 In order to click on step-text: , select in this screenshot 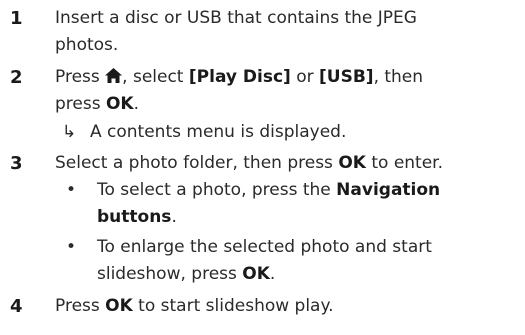, I will do `click(155, 77)`.